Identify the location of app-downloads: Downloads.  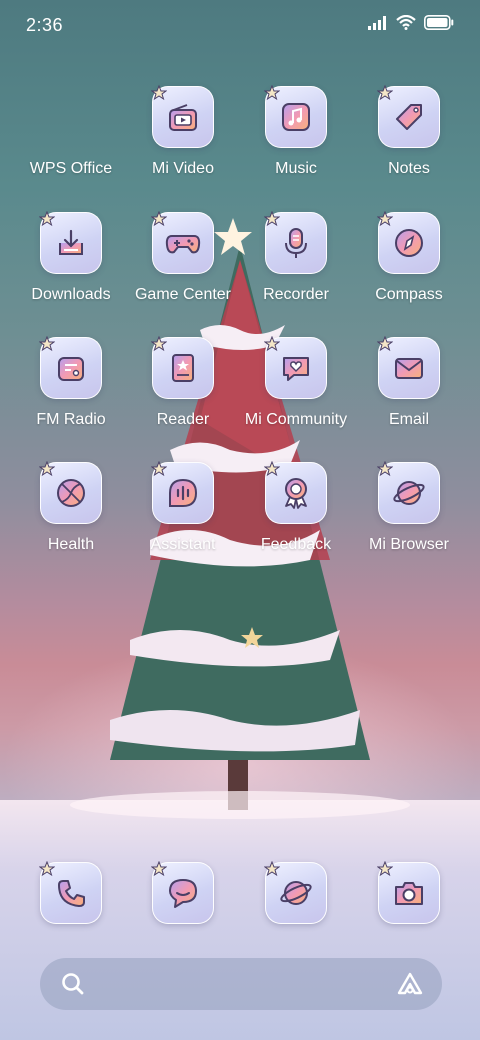
(71, 266).